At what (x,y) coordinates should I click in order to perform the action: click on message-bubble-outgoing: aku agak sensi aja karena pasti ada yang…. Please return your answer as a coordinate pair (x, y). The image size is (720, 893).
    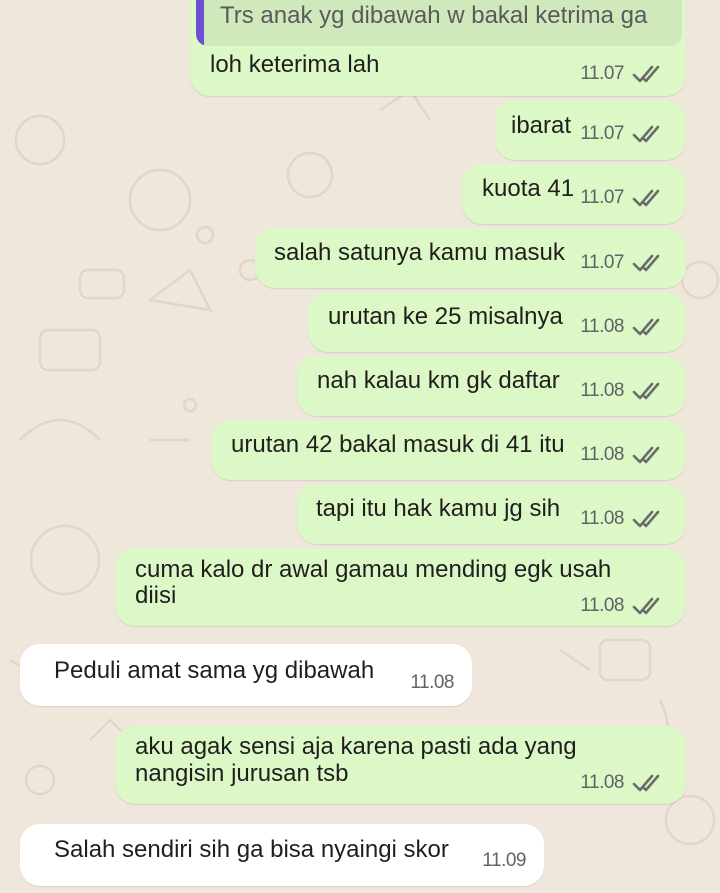
    Looking at the image, I should click on (400, 765).